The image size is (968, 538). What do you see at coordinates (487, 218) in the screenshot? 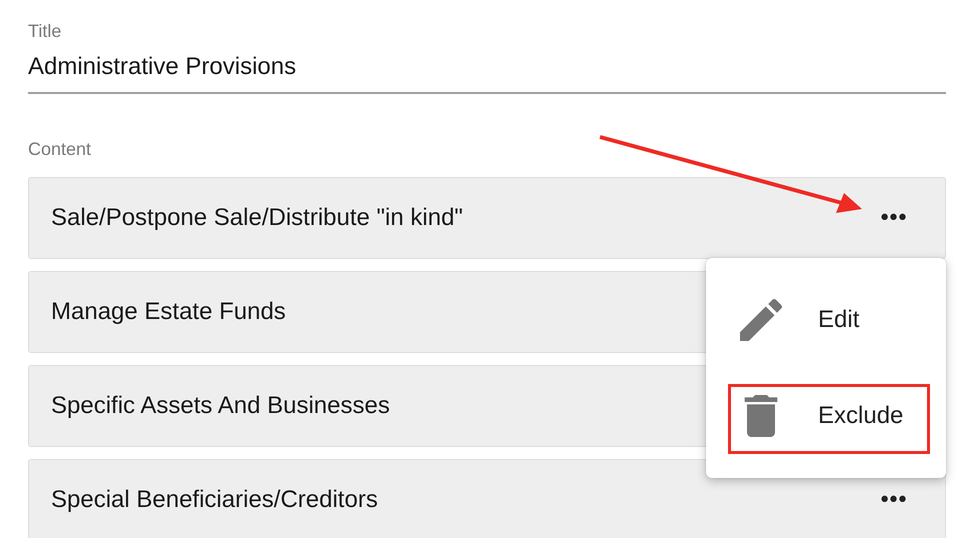
I see `content-row: Sale/Postpone Sale/Distribute "in kind" •••` at bounding box center [487, 218].